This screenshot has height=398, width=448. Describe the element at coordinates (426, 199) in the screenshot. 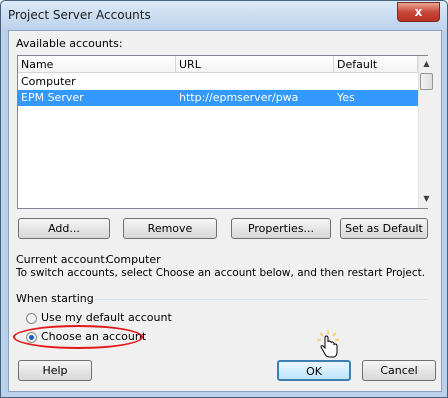

I see `scroll-down-arrow-icon: ▼` at that location.